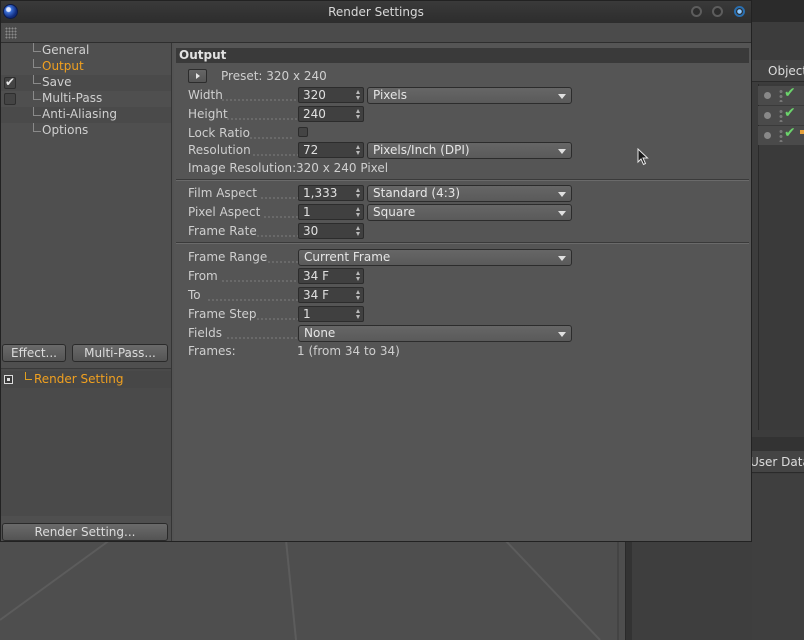 The image size is (804, 640). Describe the element at coordinates (331, 114) in the screenshot. I see `height-input: 240` at that location.